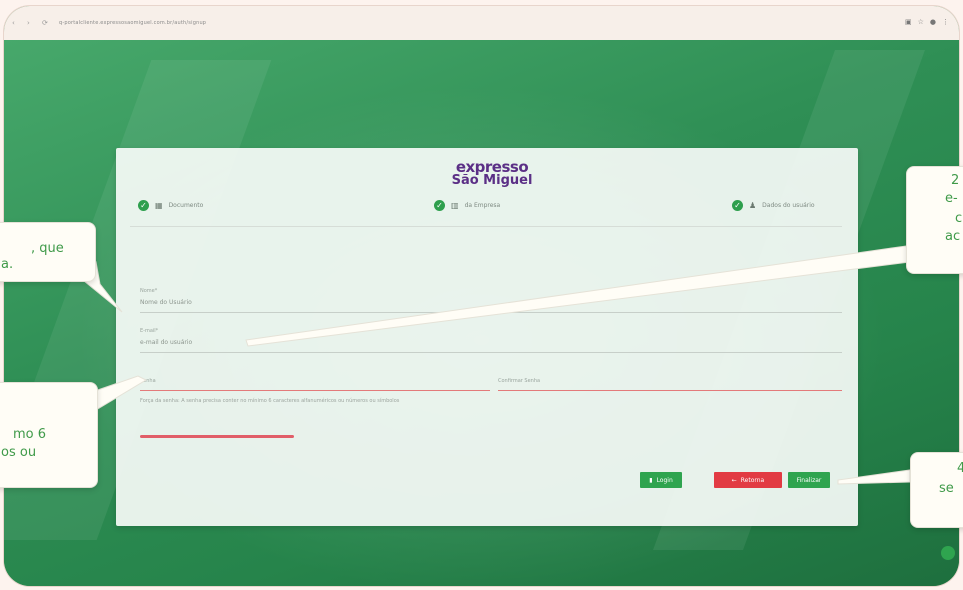 The width and height of the screenshot is (963, 590). I want to click on step-label: da Empresa, so click(482, 205).